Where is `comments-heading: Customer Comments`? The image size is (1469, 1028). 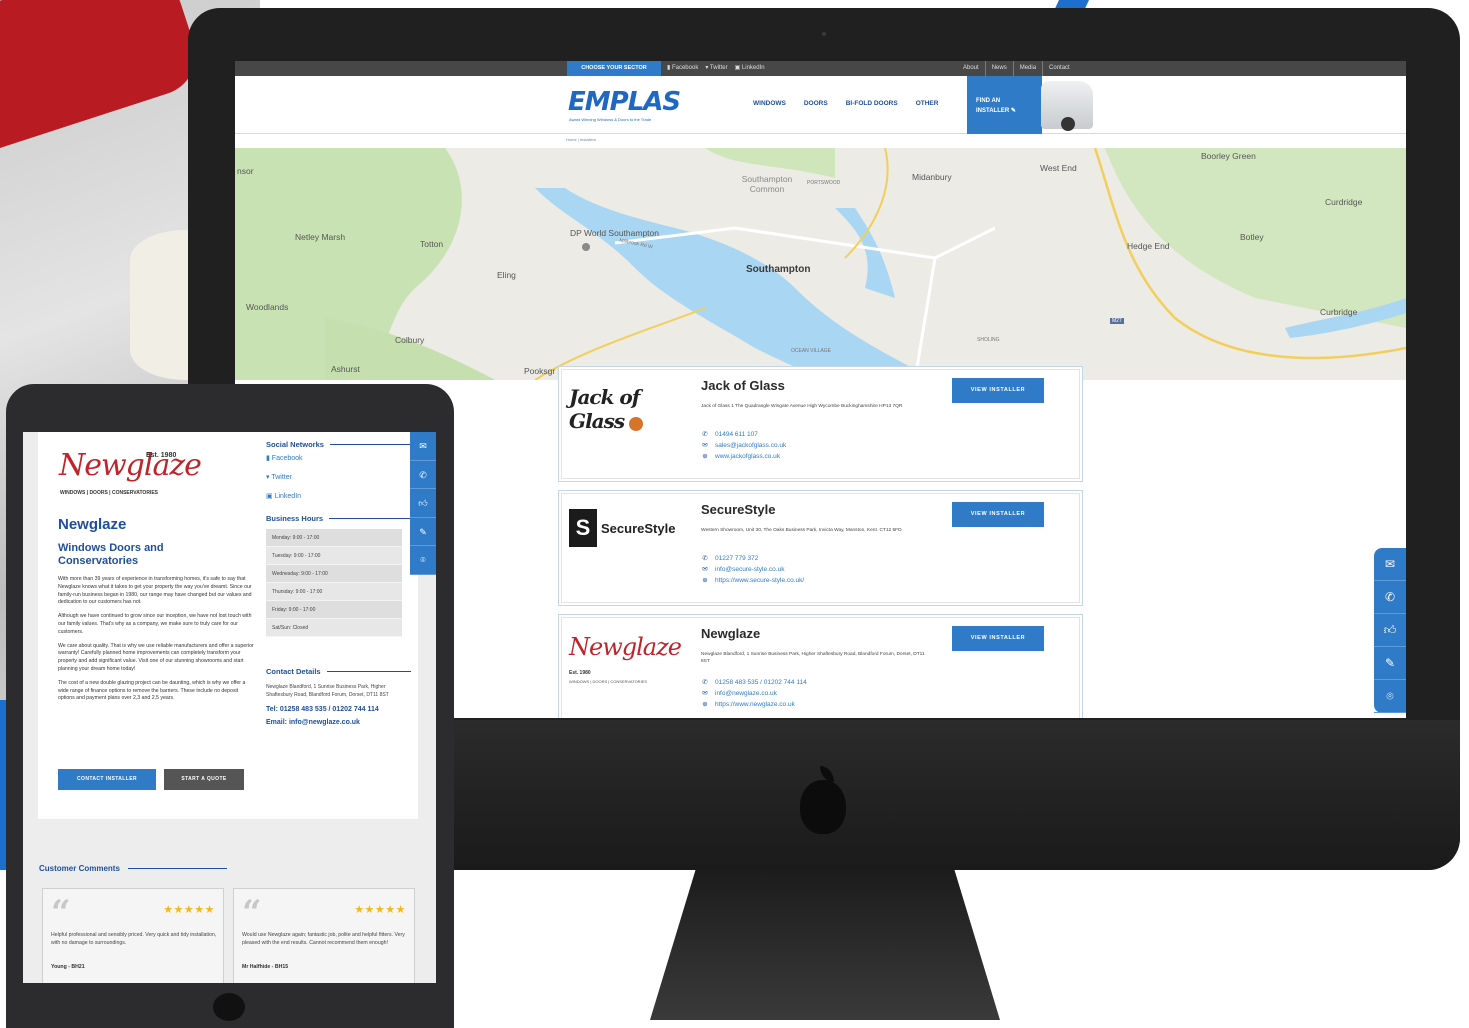 comments-heading: Customer Comments is located at coordinates (133, 868).